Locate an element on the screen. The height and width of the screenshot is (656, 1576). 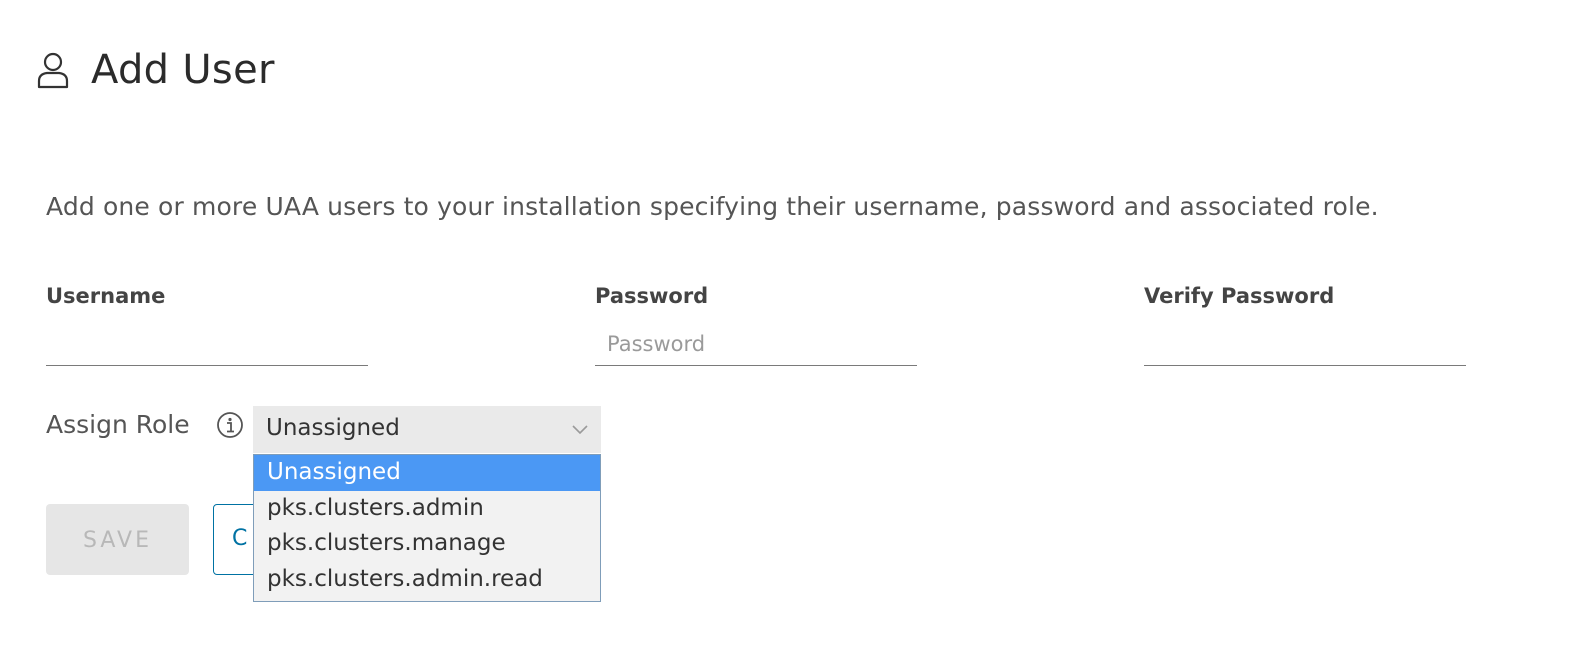
assign-role-label: Assign Role is located at coordinates (118, 424).